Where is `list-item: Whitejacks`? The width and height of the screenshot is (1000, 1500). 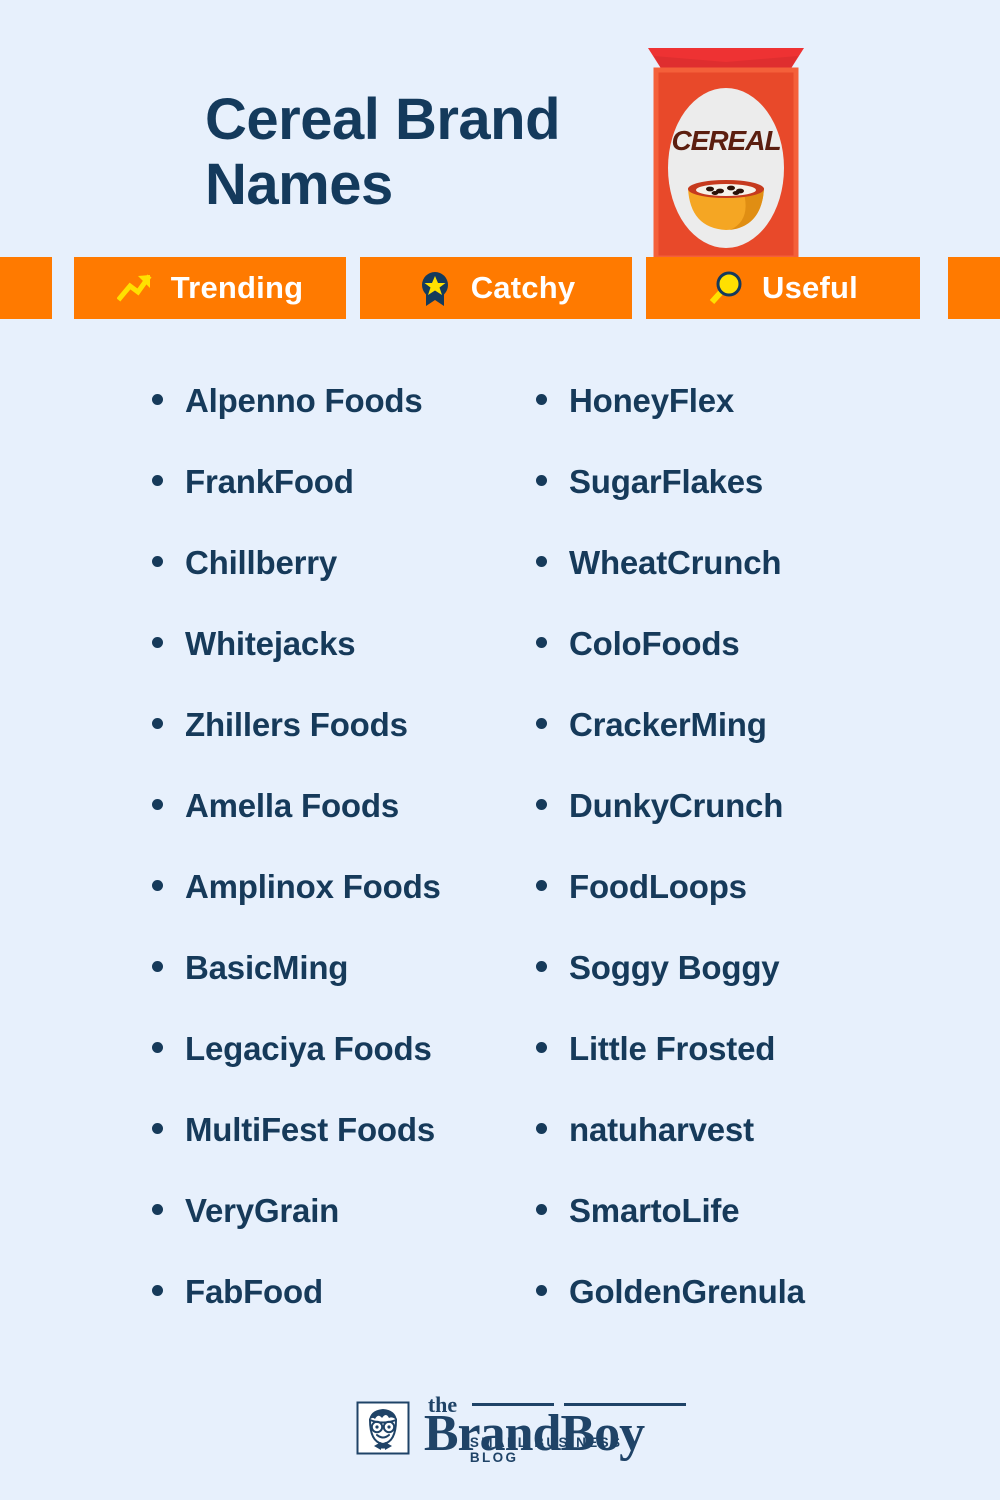
list-item: Whitejacks is located at coordinates (352, 665).